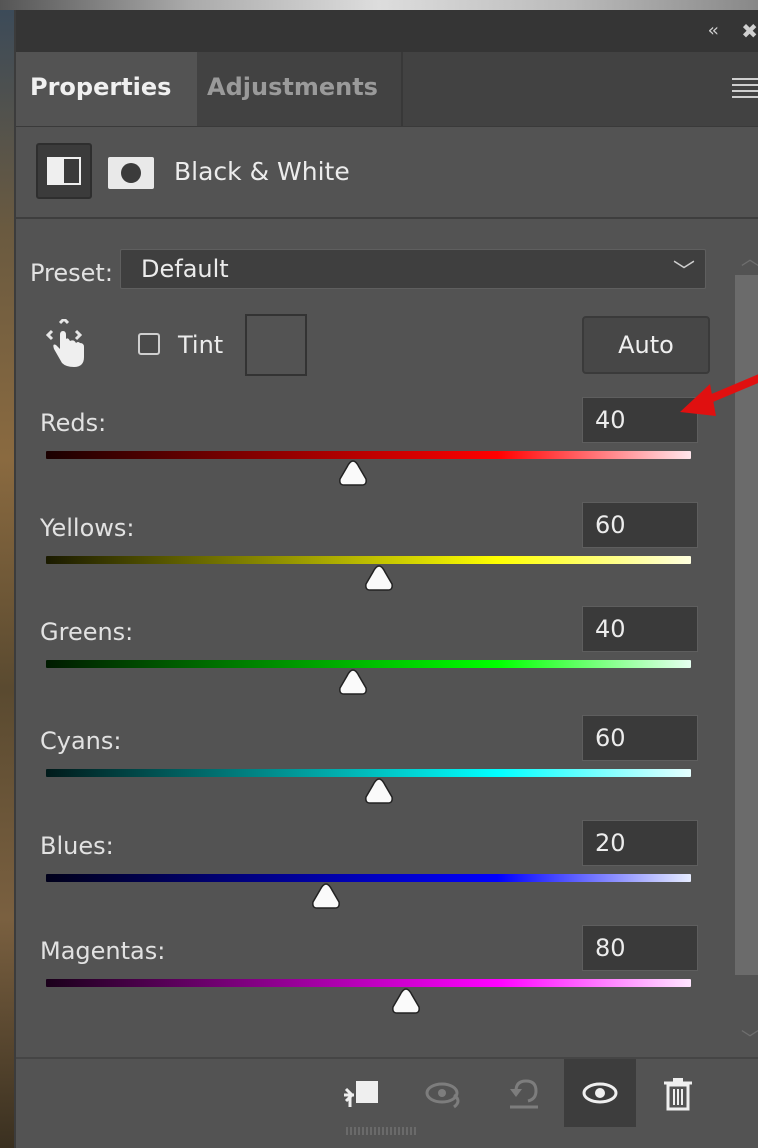  What do you see at coordinates (71, 273) in the screenshot?
I see `preset-label: Preset:` at bounding box center [71, 273].